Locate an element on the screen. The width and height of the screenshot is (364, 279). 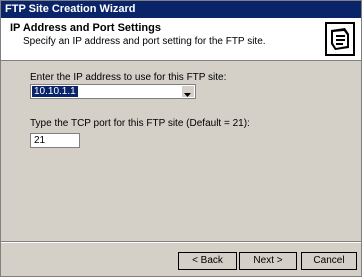
next-button: Next > is located at coordinates (268, 261).